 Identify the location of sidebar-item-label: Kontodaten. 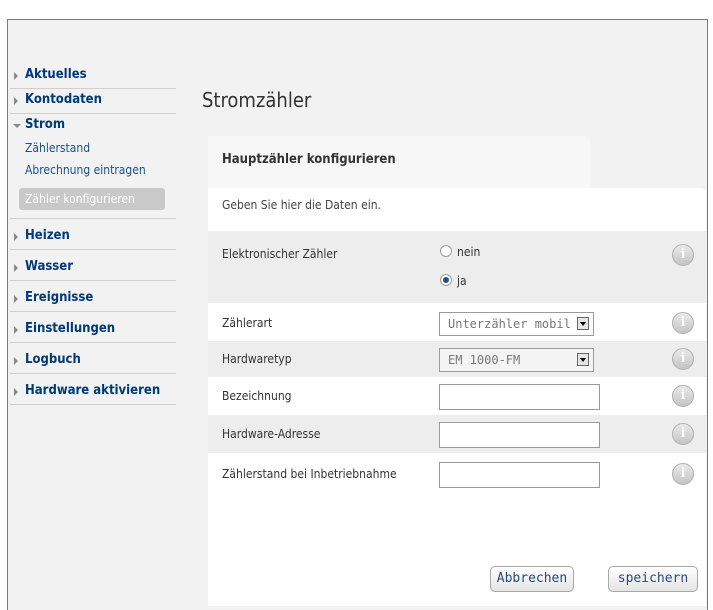
(63, 99).